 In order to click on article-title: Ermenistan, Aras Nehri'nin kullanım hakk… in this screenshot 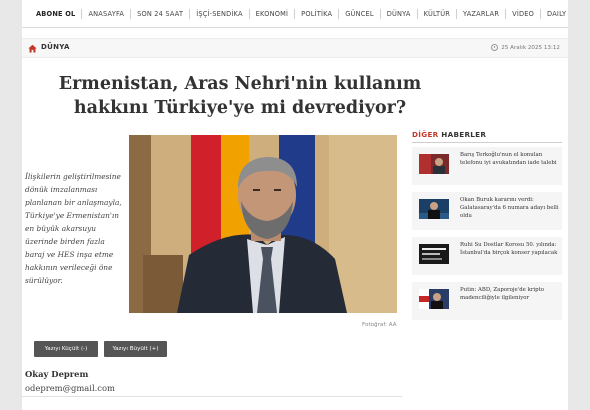, I will do `click(240, 96)`.